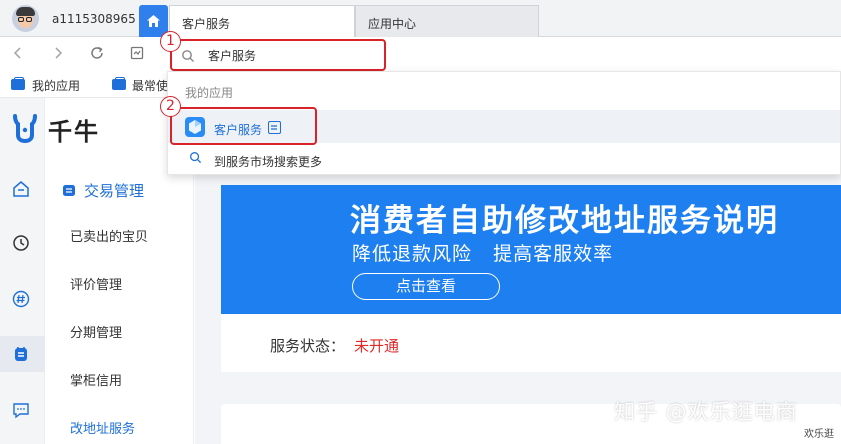  What do you see at coordinates (819, 434) in the screenshot?
I see `watermark-small: 欢乐逛` at bounding box center [819, 434].